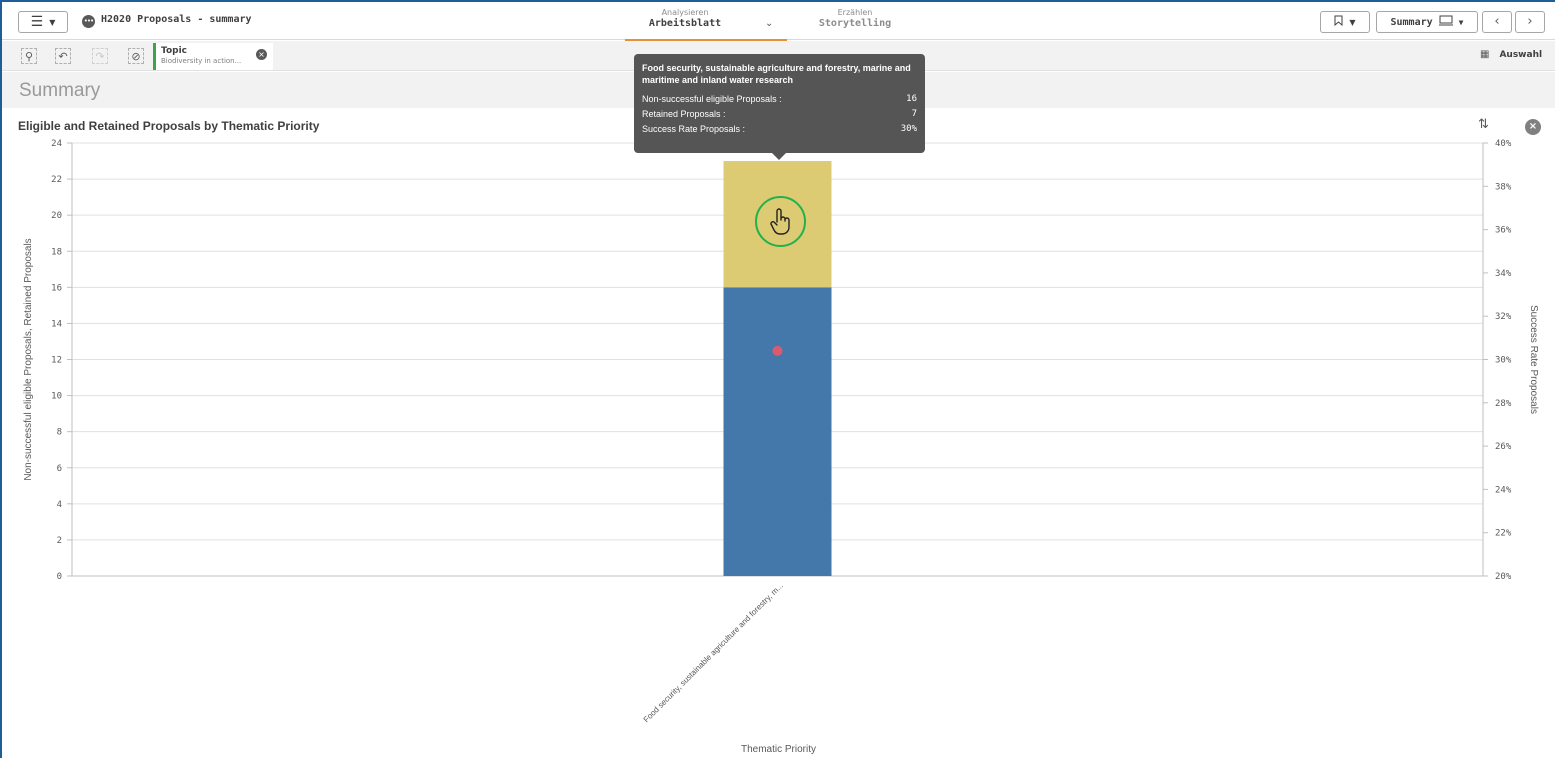 Image resolution: width=1555 pixels, height=758 pixels. I want to click on bar-non-successful, so click(777, 431).